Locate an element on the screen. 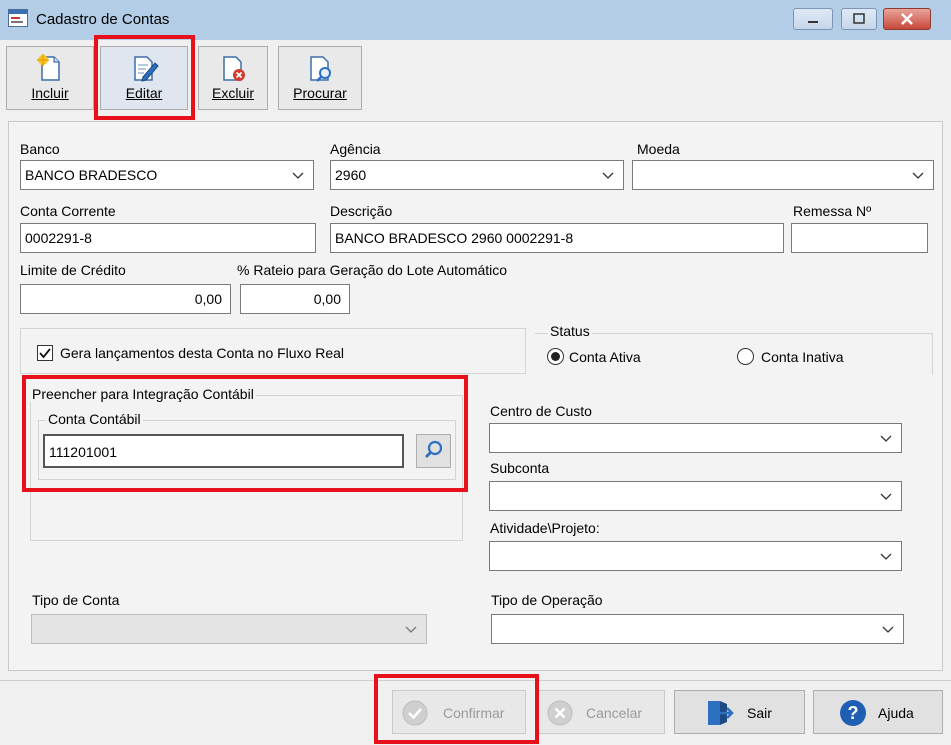  conta-contabil-search-button is located at coordinates (433, 451).